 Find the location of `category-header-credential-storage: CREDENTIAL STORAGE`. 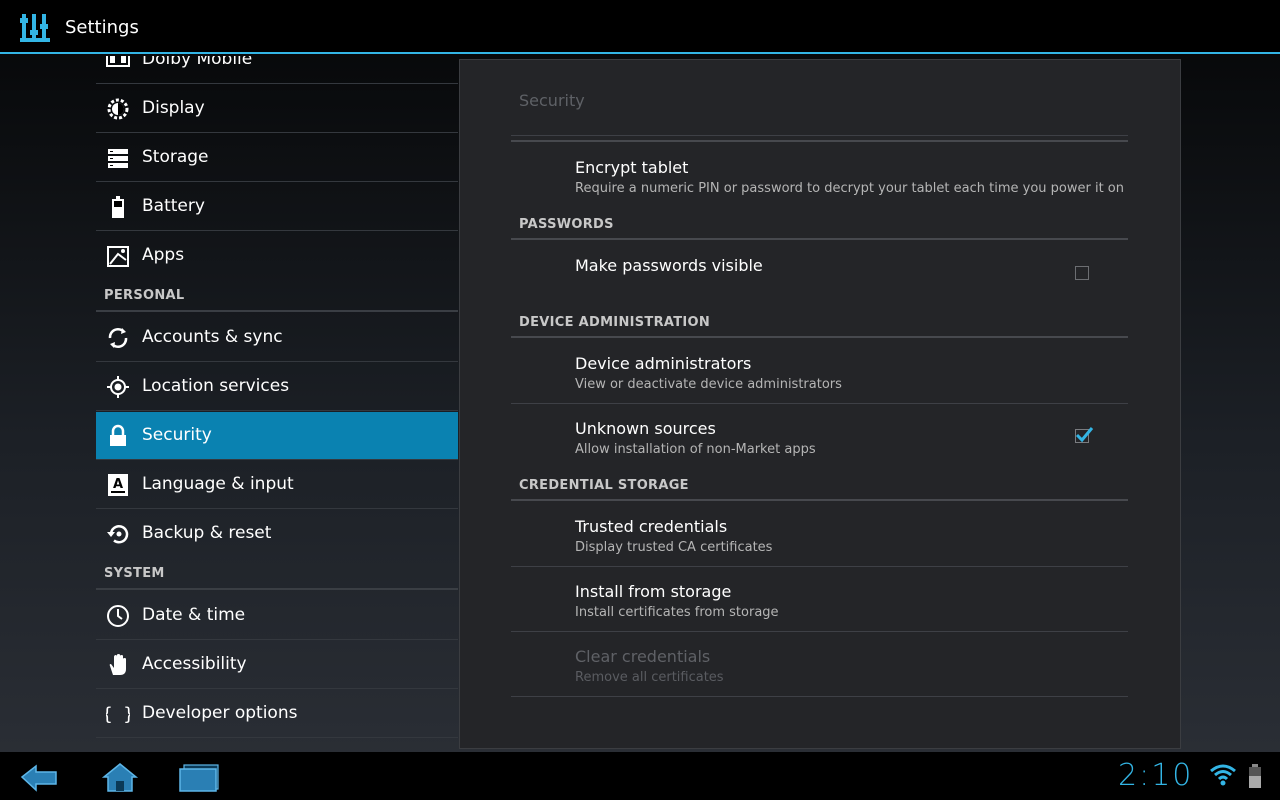

category-header-credential-storage: CREDENTIAL STORAGE is located at coordinates (604, 485).